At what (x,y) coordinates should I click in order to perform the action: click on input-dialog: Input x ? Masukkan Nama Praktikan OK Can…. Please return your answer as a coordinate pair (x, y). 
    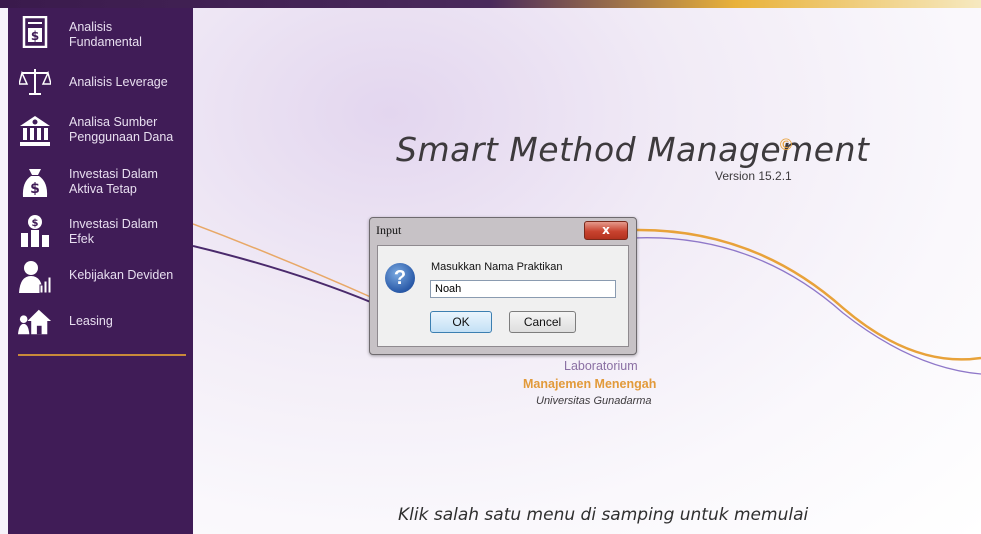
    Looking at the image, I should click on (503, 286).